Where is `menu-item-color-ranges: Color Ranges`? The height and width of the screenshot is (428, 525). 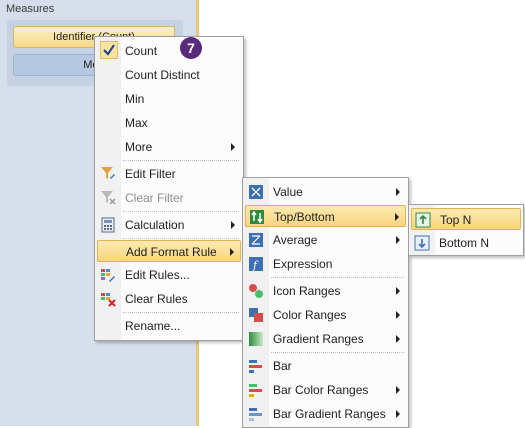 menu-item-color-ranges: Color Ranges is located at coordinates (325, 315).